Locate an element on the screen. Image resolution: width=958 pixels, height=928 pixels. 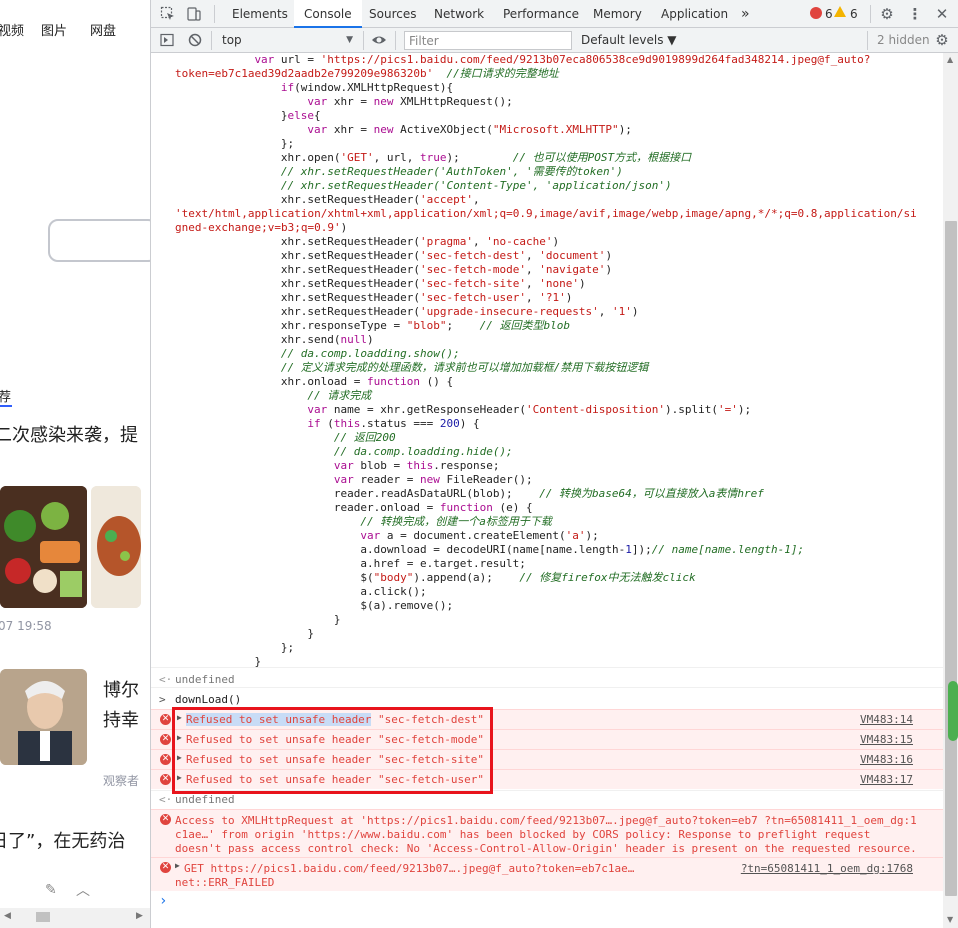
recommend-tab: 荐 is located at coordinates (5, 395).